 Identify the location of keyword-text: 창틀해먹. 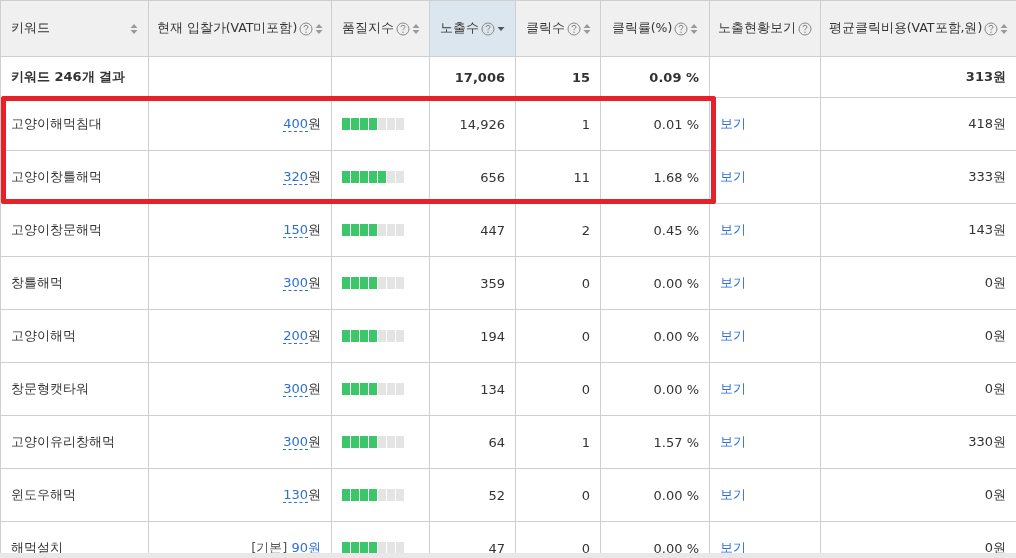
(37, 282).